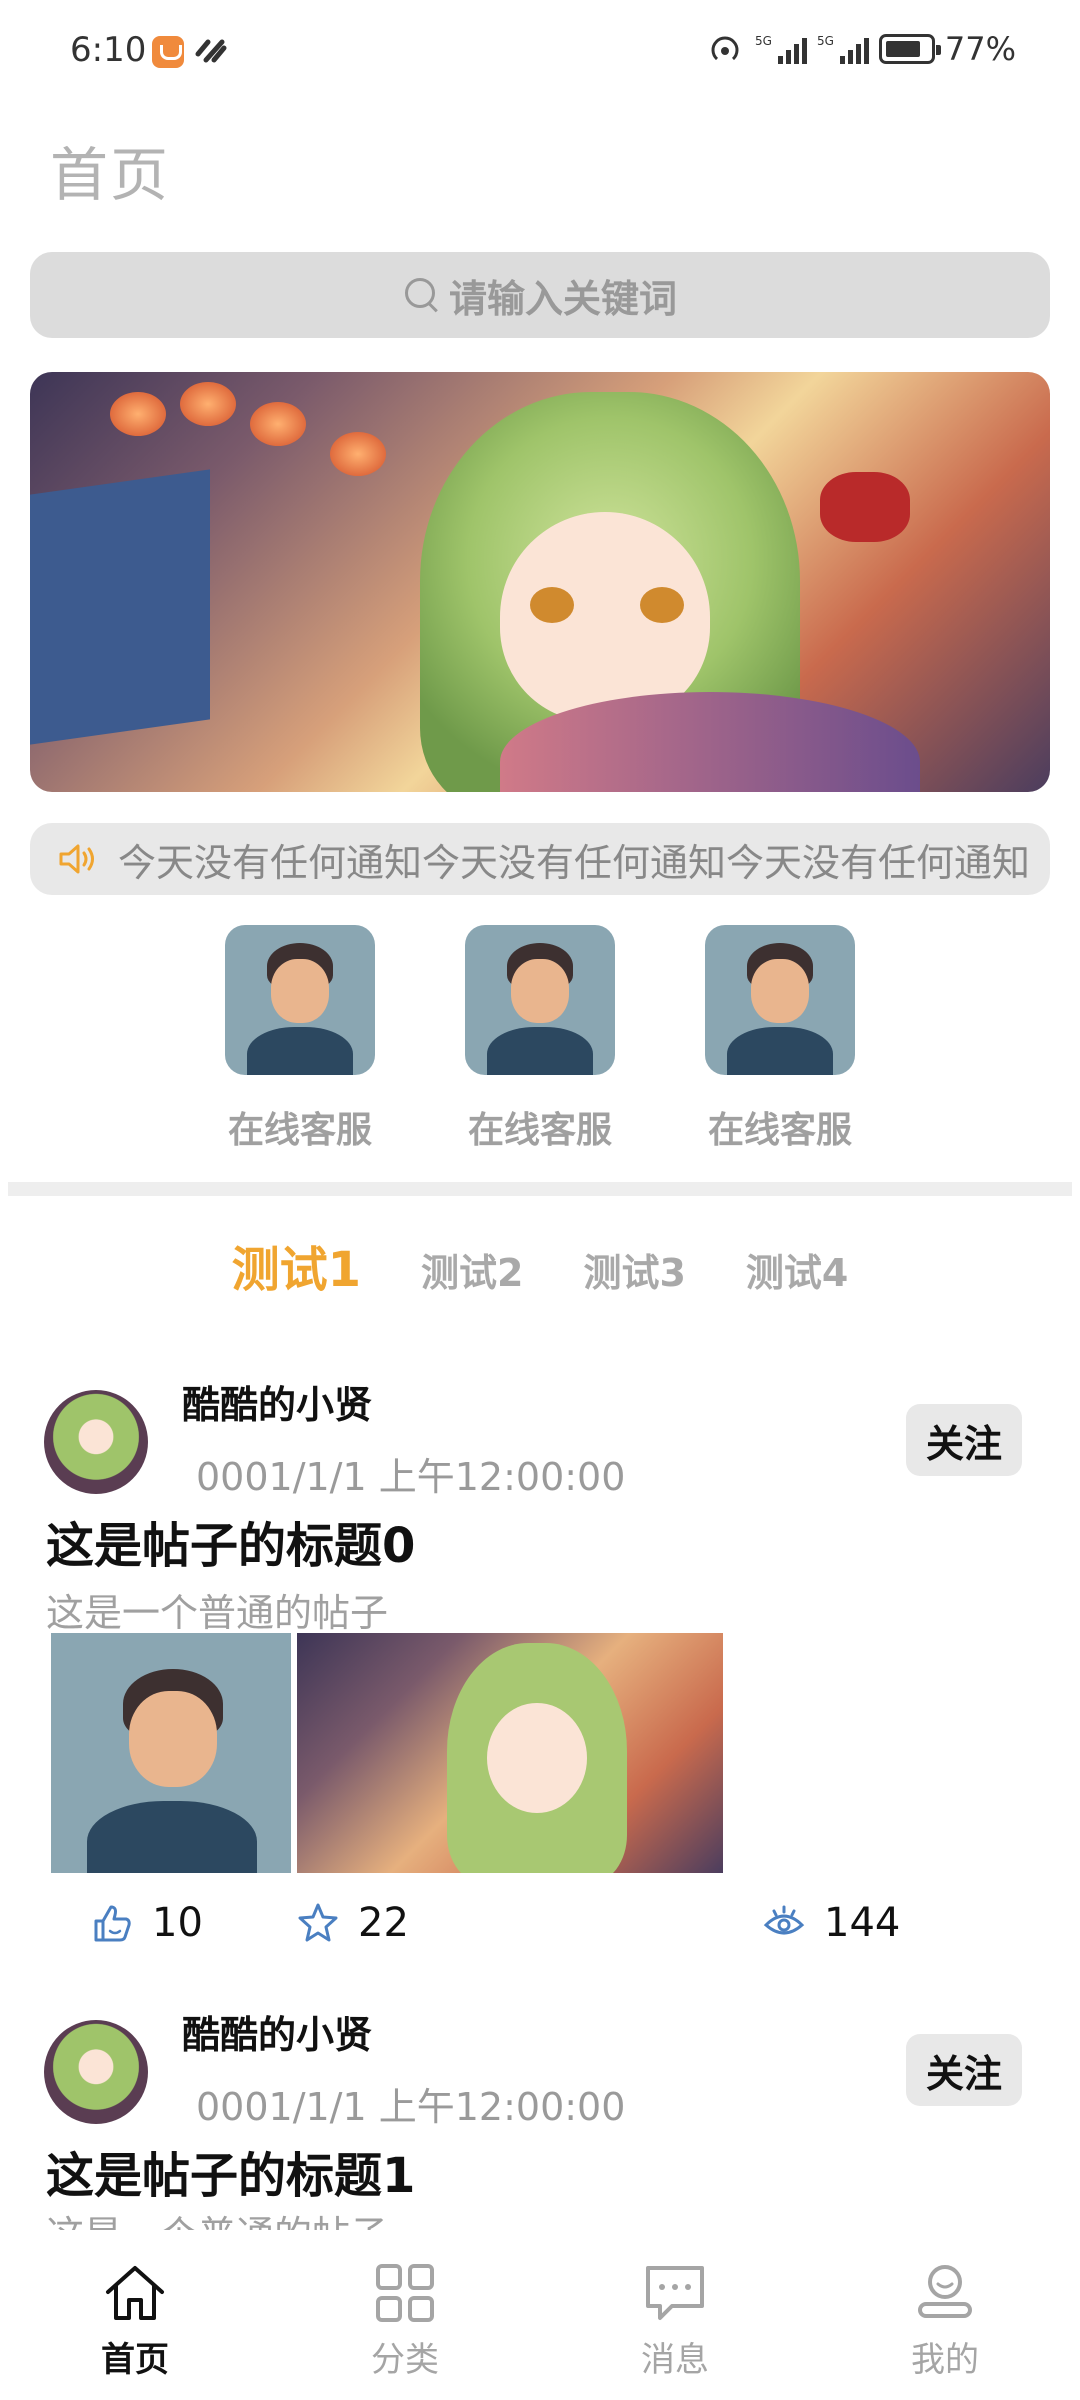 The image size is (1080, 2400). Describe the element at coordinates (422, 295) in the screenshot. I see `search-icon` at that location.